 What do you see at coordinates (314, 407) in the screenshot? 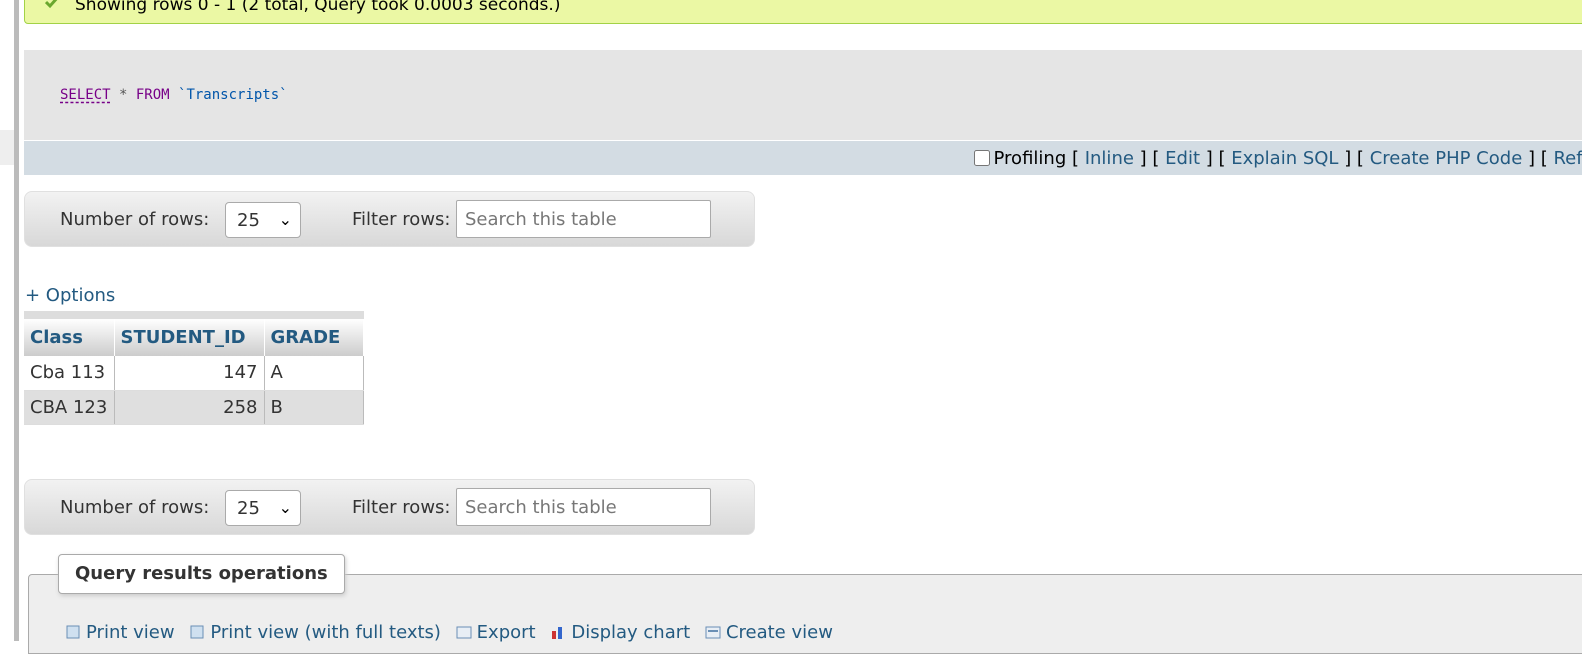
I see `table-cell: B` at bounding box center [314, 407].